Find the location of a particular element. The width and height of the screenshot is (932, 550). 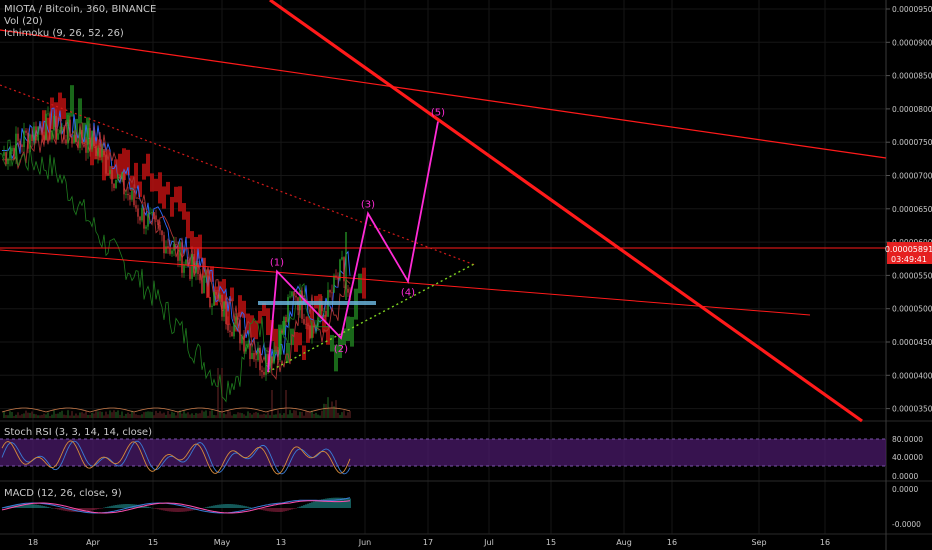

time-tick-label: 18 is located at coordinates (33, 542).